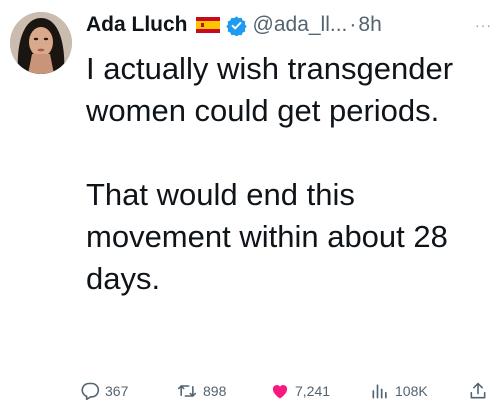 The width and height of the screenshot is (500, 414). I want to click on spain-flag-icon, so click(207, 25).